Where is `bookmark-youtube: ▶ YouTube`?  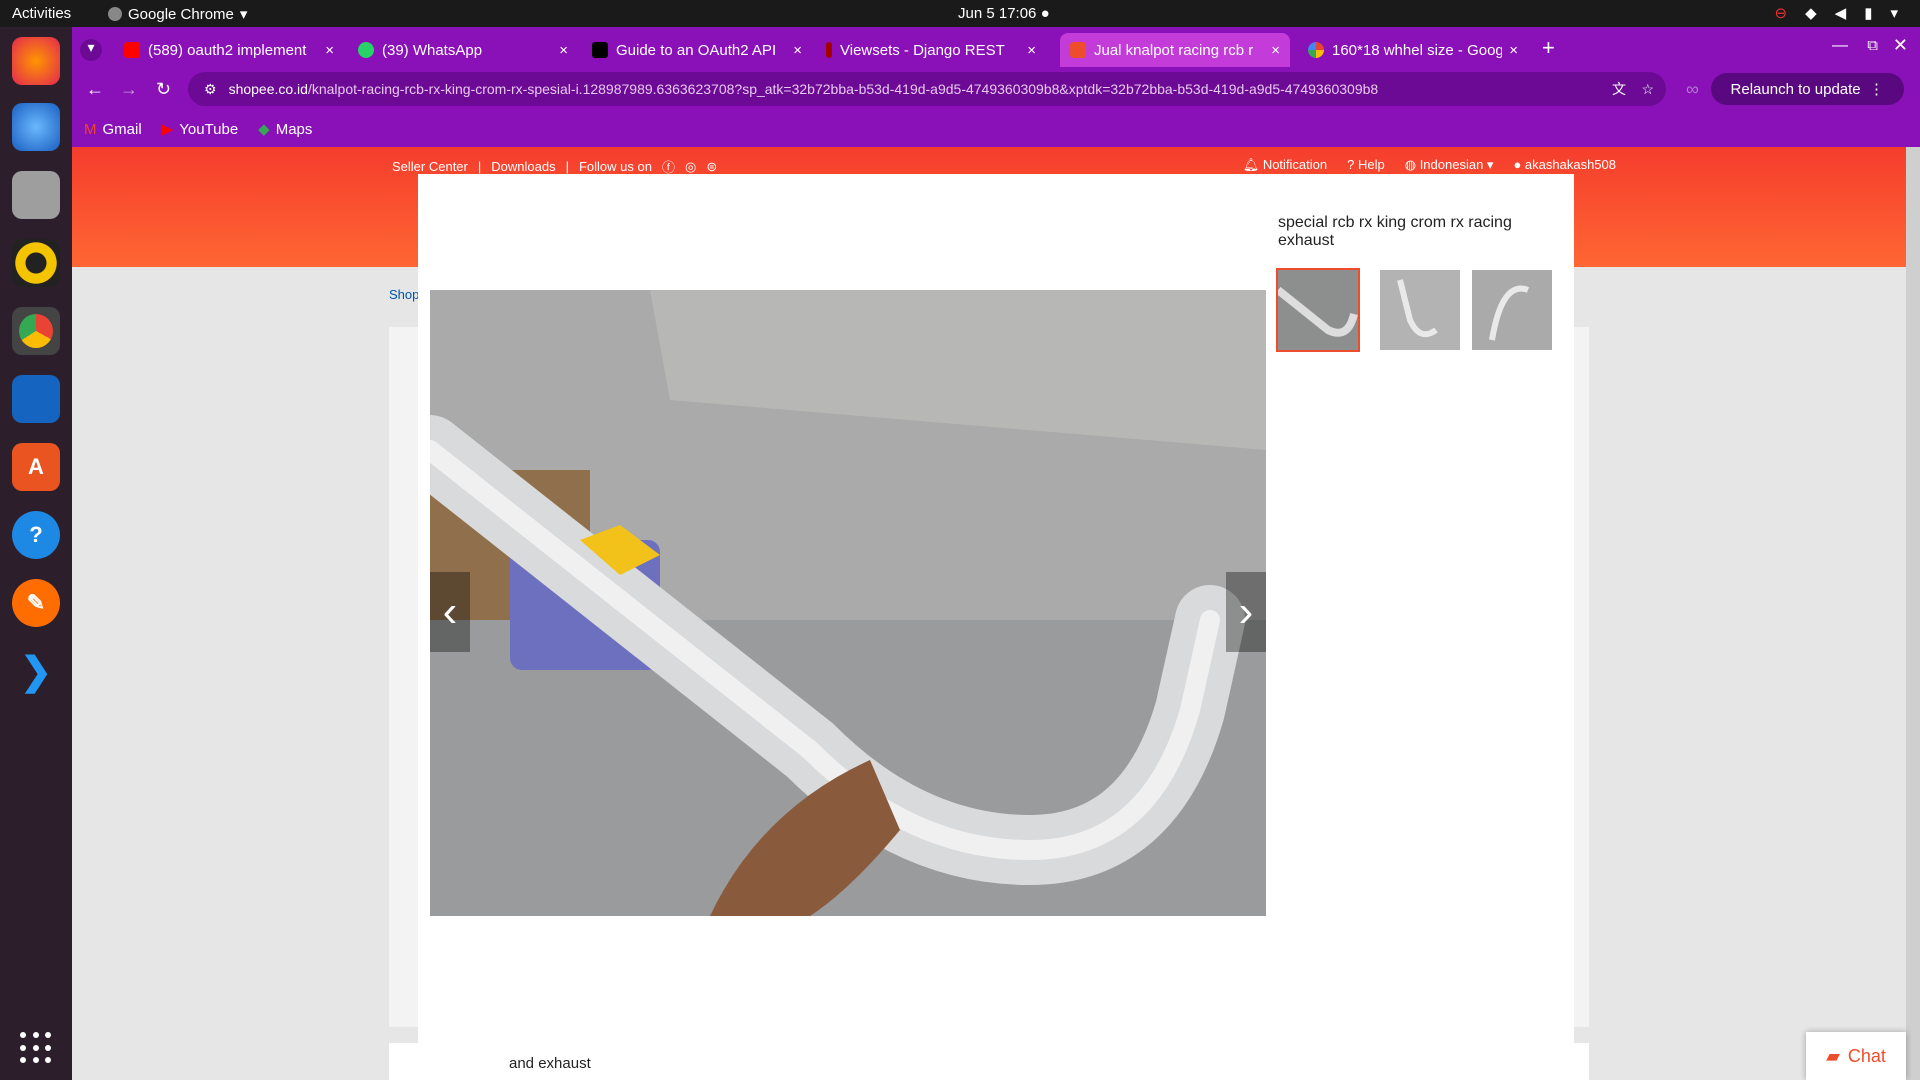
bookmark-youtube: ▶ YouTube is located at coordinates (200, 129).